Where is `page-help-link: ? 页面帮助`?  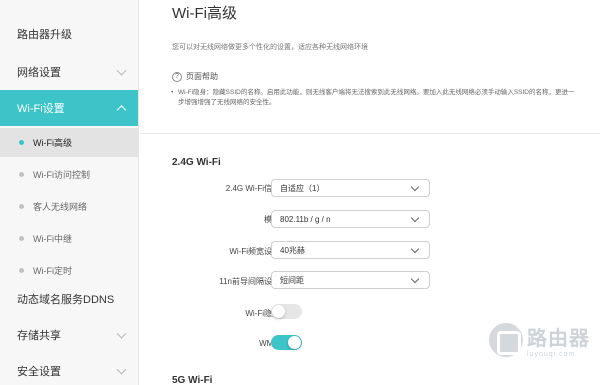
page-help-link: ? 页面帮助 is located at coordinates (195, 76).